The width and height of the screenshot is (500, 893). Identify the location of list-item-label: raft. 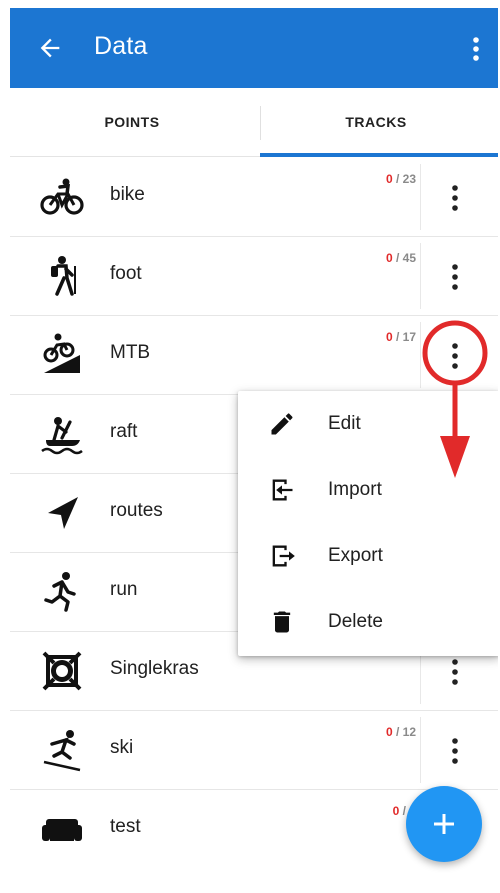
(124, 431).